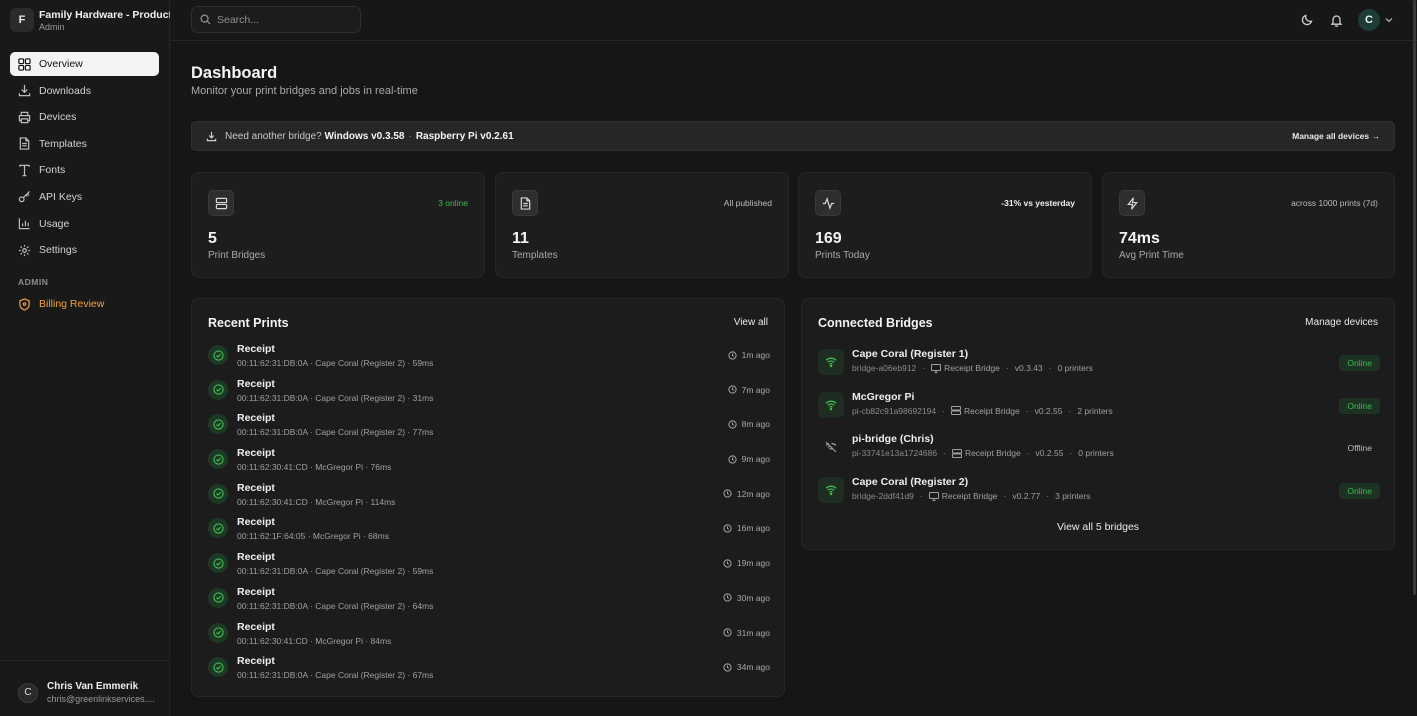 This screenshot has width=1417, height=716. What do you see at coordinates (910, 482) in the screenshot?
I see `bridge-name: Cape Coral (Register 2)` at bounding box center [910, 482].